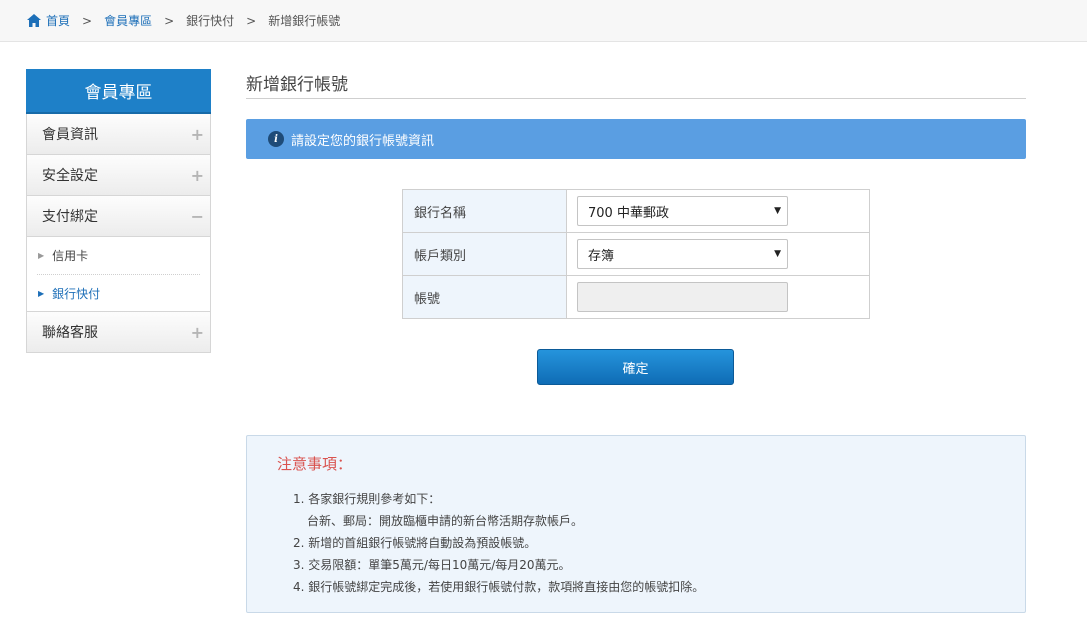 Image resolution: width=1087 pixels, height=638 pixels. I want to click on bank-name-label: 銀行名稱, so click(484, 211).